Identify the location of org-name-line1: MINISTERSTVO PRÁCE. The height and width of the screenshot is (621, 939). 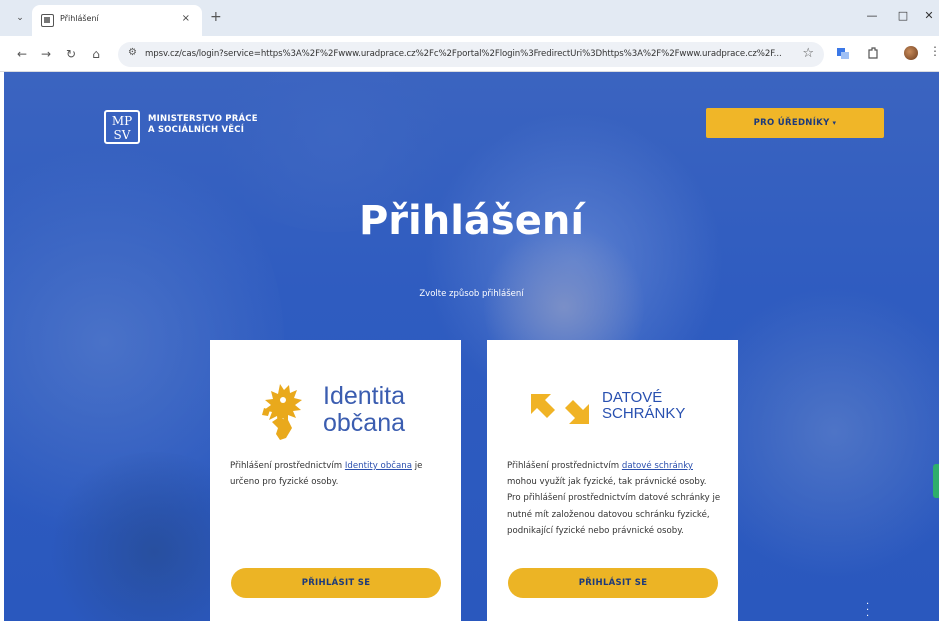
(203, 119).